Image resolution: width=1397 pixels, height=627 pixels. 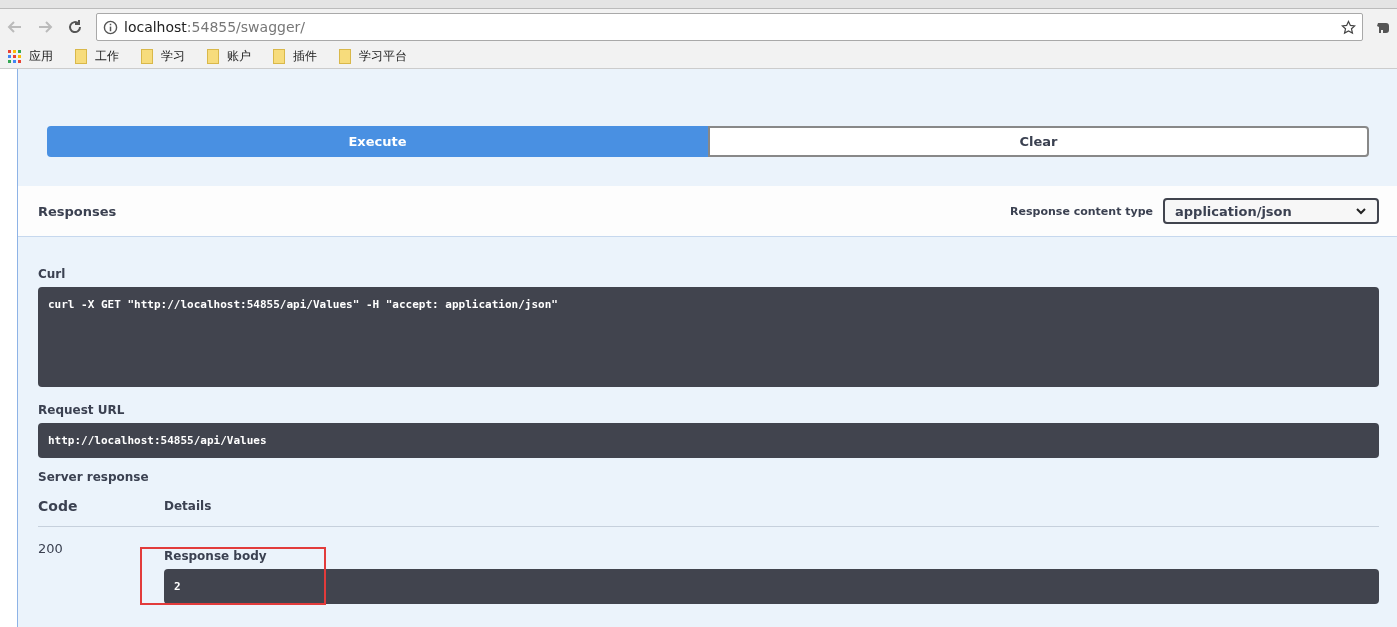 What do you see at coordinates (110, 27) in the screenshot?
I see `info-icon` at bounding box center [110, 27].